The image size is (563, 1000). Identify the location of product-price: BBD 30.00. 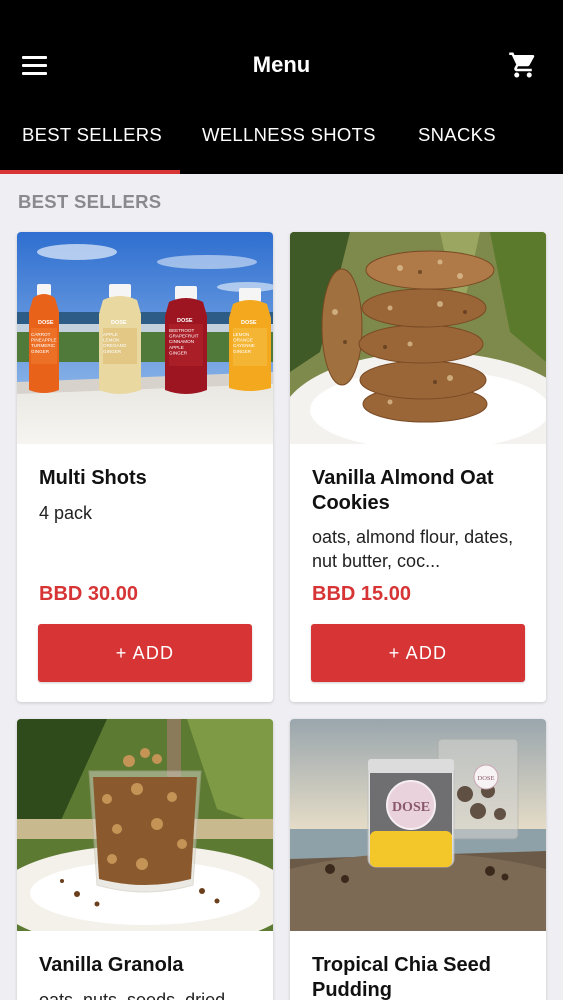
(88, 594).